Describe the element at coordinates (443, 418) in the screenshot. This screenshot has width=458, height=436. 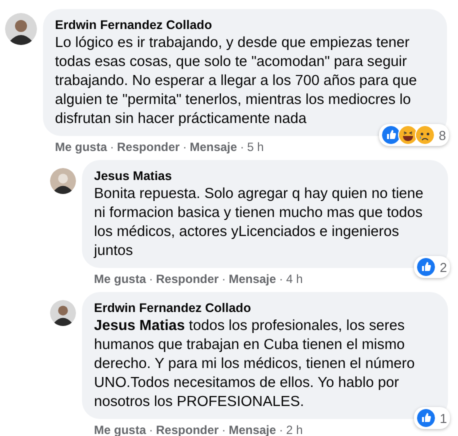
I see `reaction-count: 1` at that location.